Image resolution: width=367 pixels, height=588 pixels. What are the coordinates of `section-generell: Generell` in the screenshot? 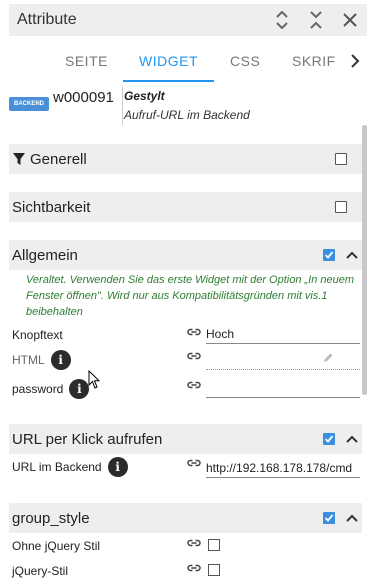 It's located at (185, 159).